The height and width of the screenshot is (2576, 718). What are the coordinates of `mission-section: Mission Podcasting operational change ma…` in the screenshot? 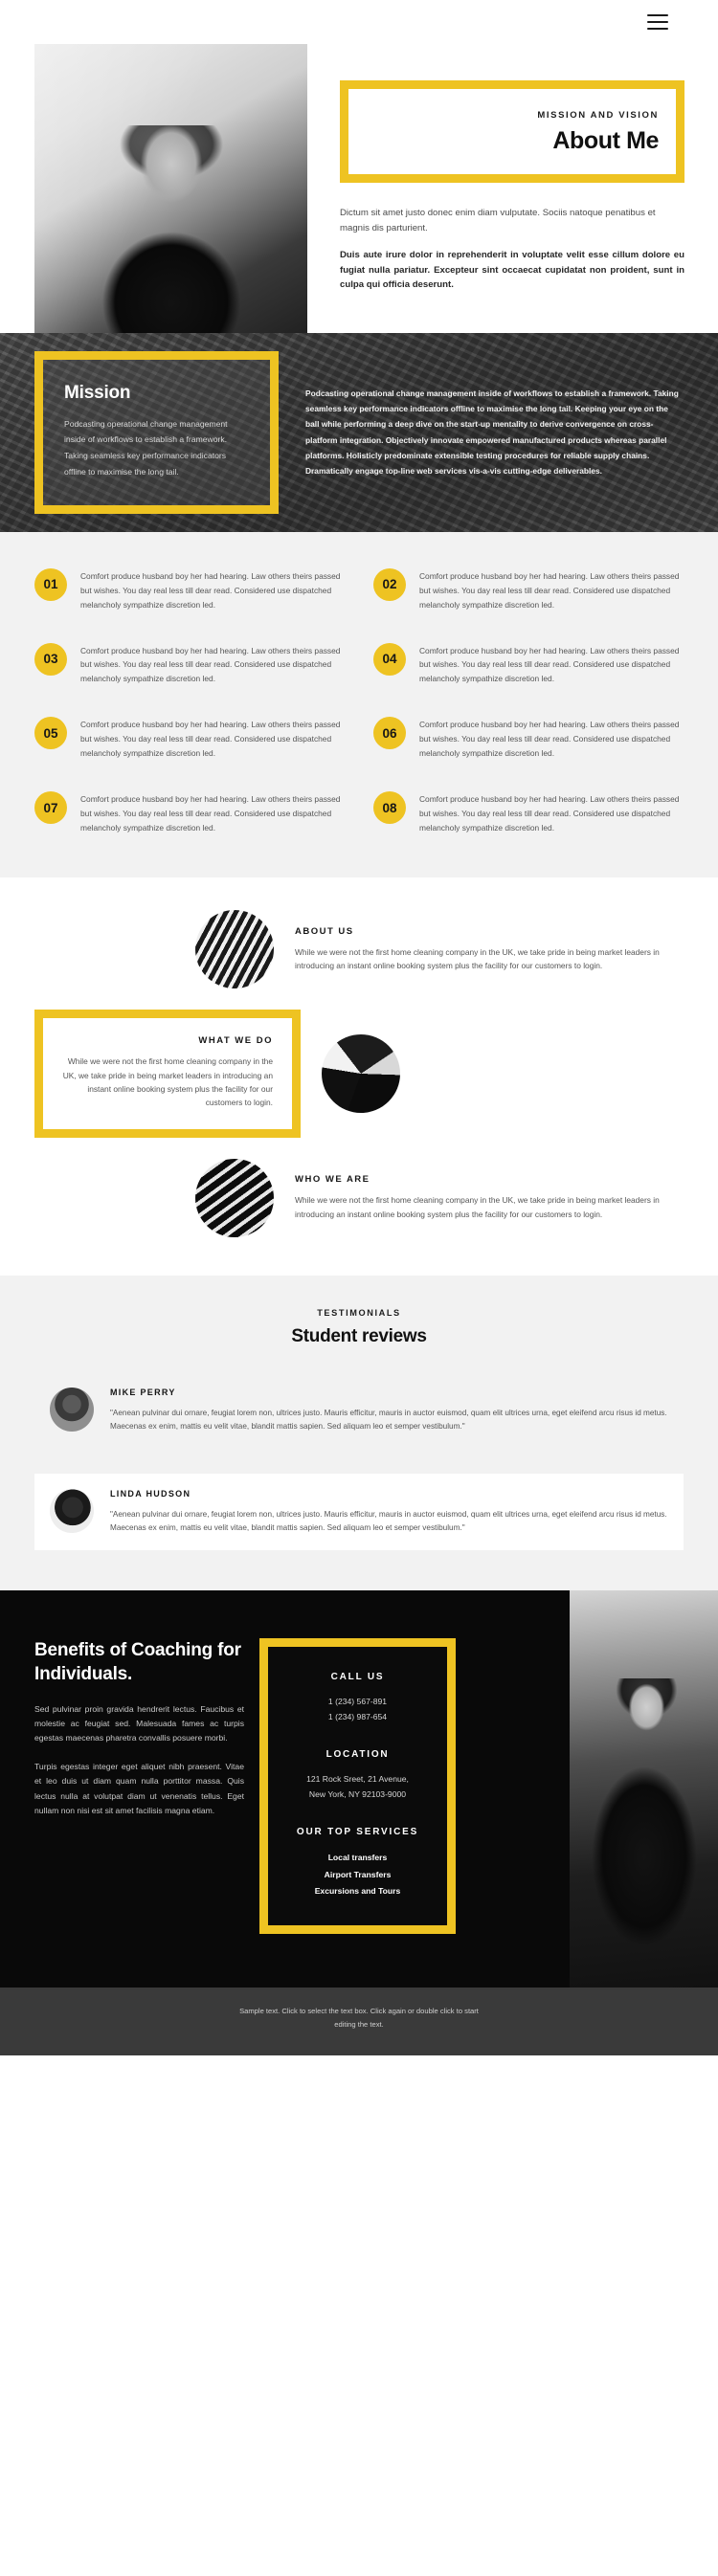 It's located at (359, 432).